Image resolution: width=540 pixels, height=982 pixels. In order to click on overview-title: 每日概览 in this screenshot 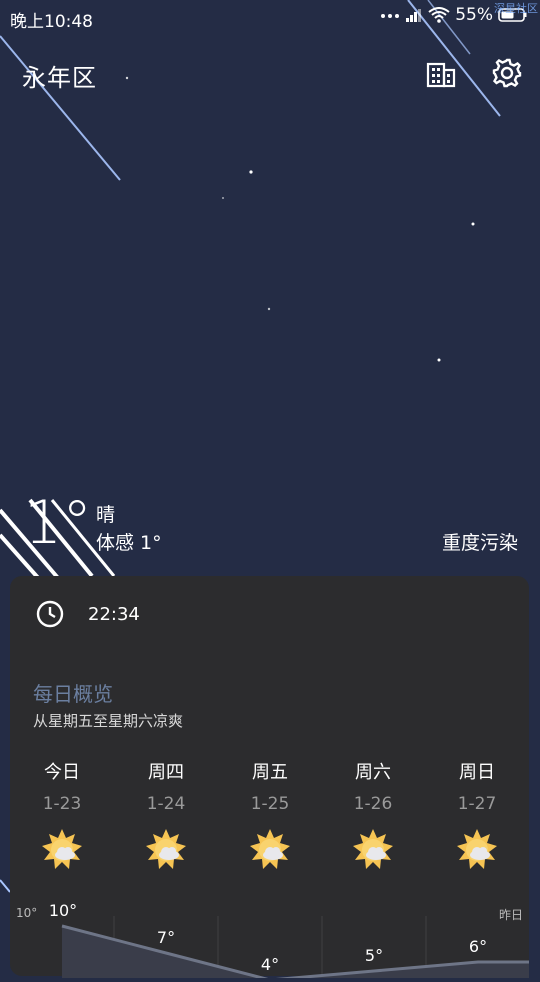, I will do `click(73, 694)`.